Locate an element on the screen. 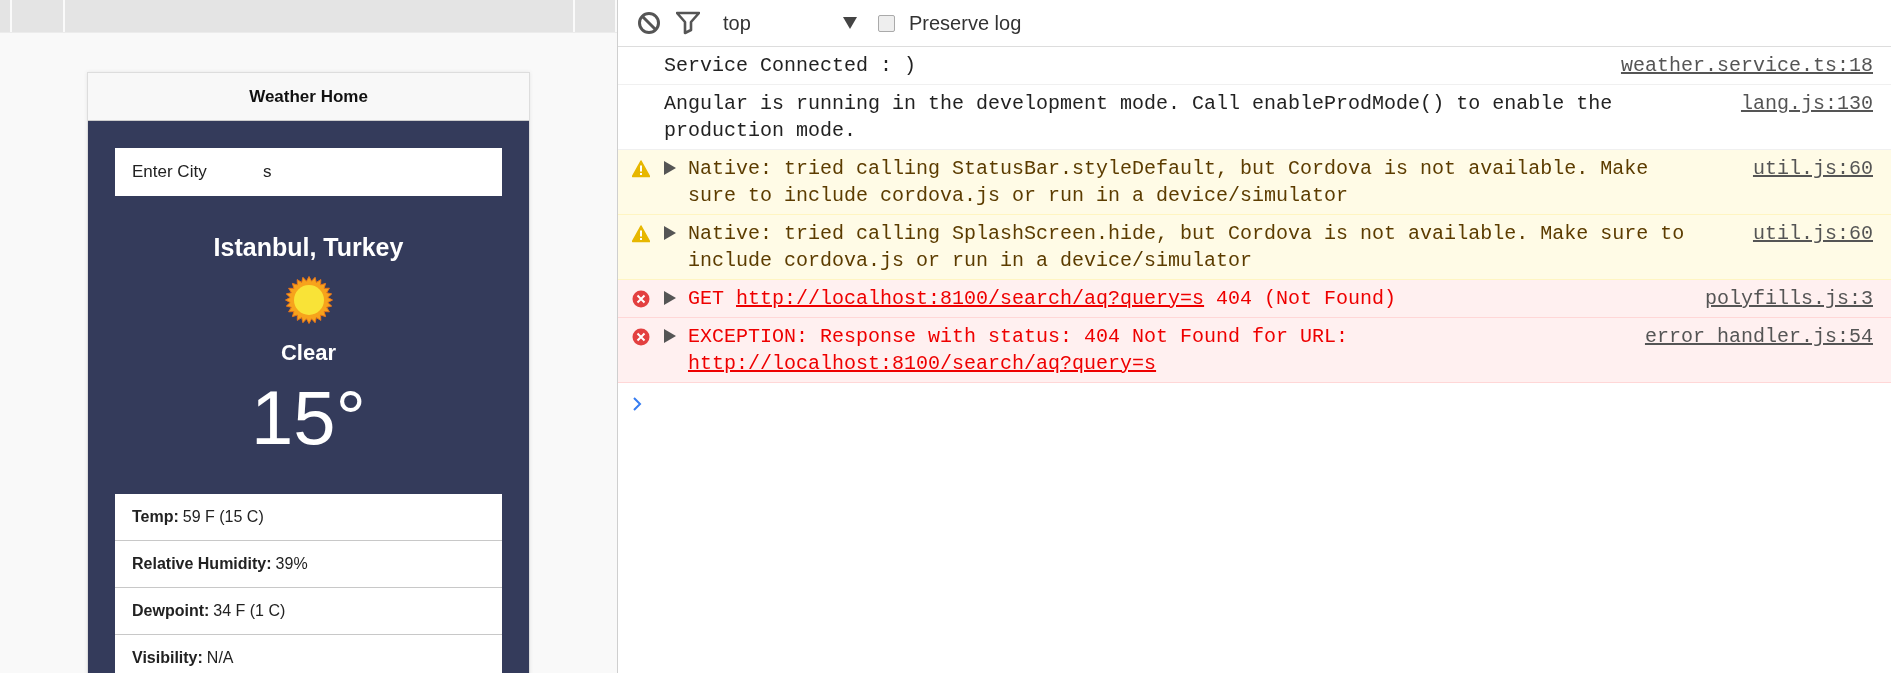  temperature-text: 15° is located at coordinates (308, 418).